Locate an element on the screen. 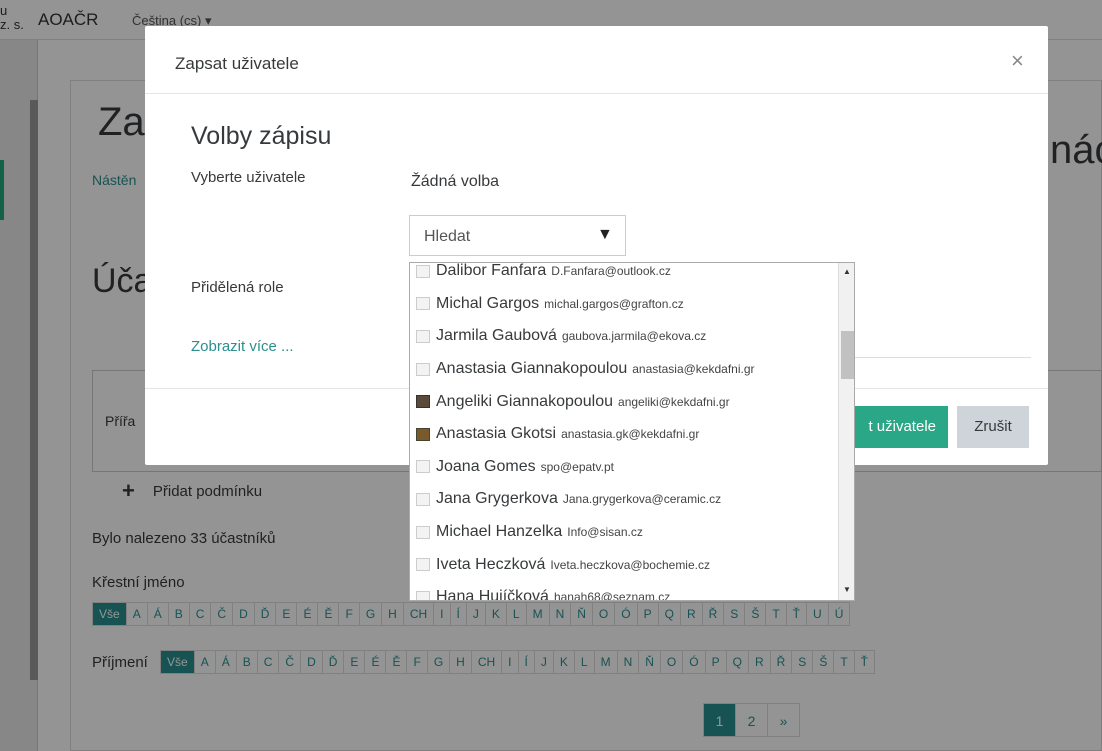  user-email: gaubova.jarmila@ekova.cz is located at coordinates (634, 336).